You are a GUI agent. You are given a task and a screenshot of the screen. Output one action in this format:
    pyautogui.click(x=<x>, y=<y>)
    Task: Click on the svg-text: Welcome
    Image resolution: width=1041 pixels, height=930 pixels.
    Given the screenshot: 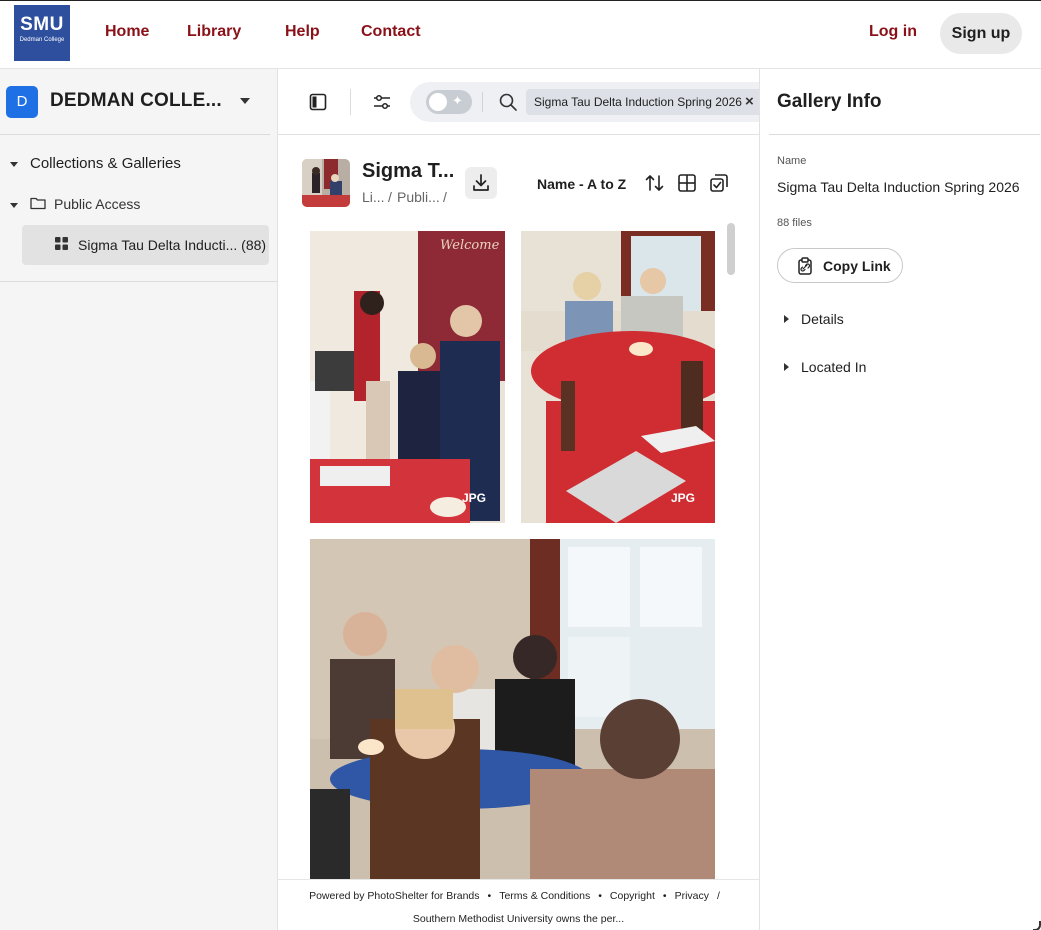 What is the action you would take?
    pyautogui.click(x=470, y=245)
    